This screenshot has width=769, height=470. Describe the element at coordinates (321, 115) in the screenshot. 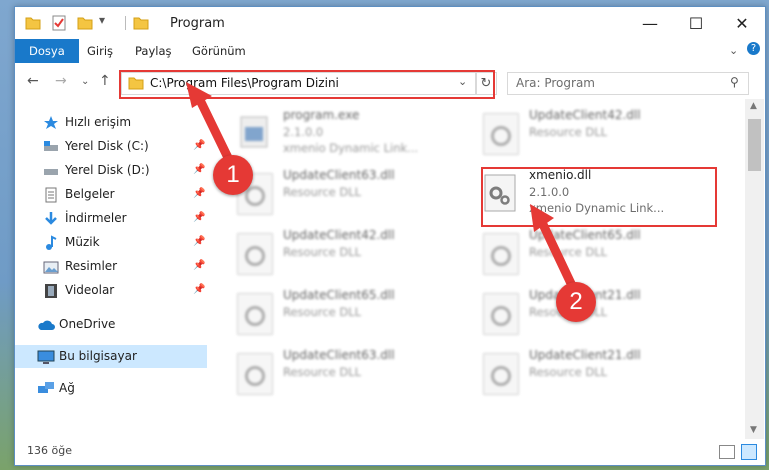

I see `file-name: program.exe` at that location.